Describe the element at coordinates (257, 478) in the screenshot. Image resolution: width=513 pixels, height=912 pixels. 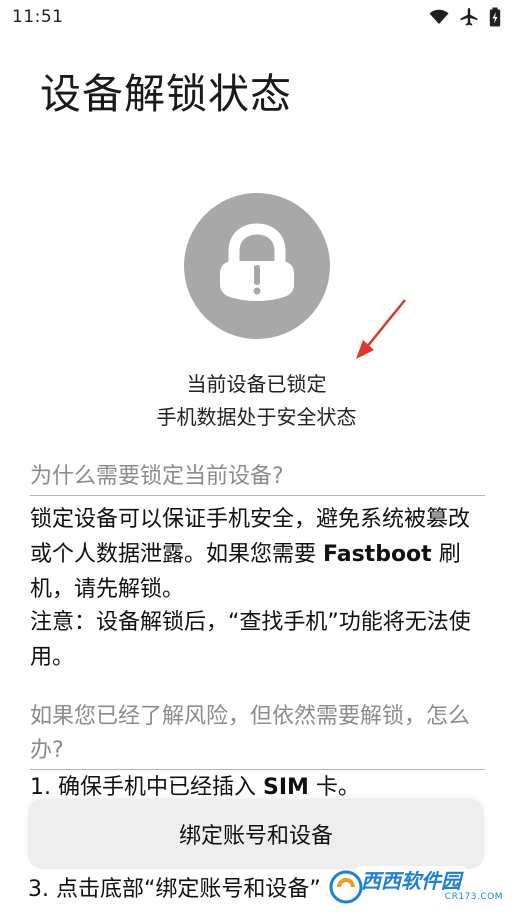
I see `why-lock-heading: 为什么需要锁定当前设备?` at that location.